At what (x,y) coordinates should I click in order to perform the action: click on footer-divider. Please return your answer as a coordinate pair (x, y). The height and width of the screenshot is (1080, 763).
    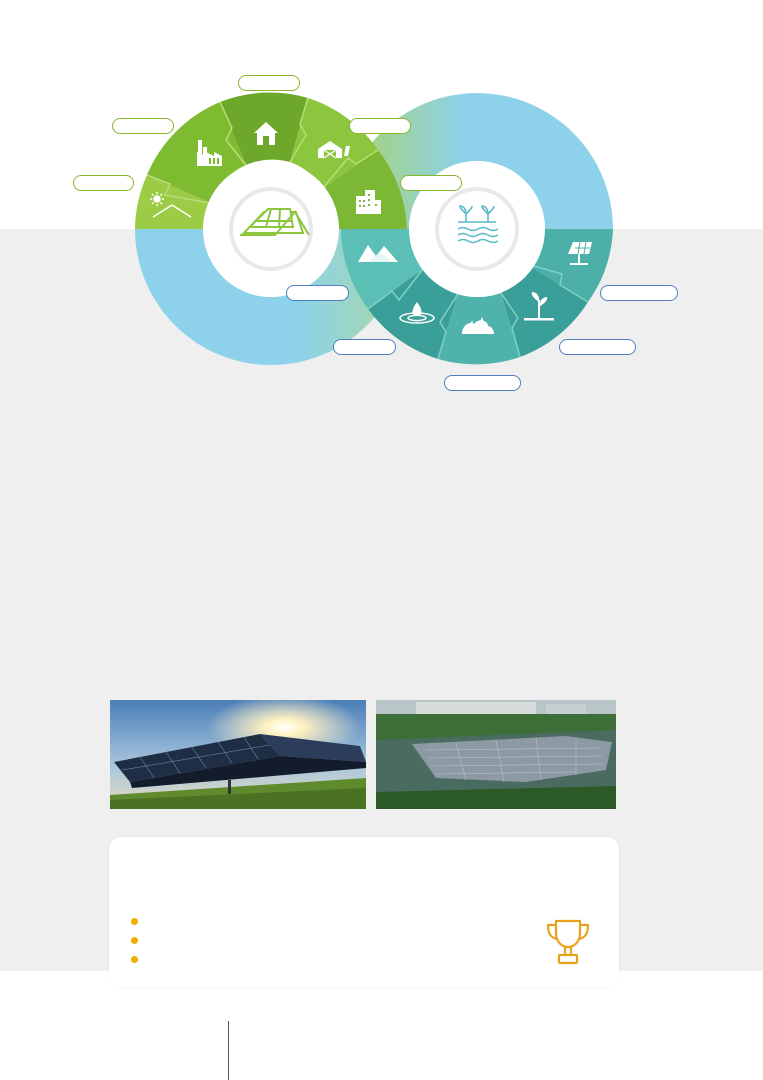
    Looking at the image, I should click on (228, 1050).